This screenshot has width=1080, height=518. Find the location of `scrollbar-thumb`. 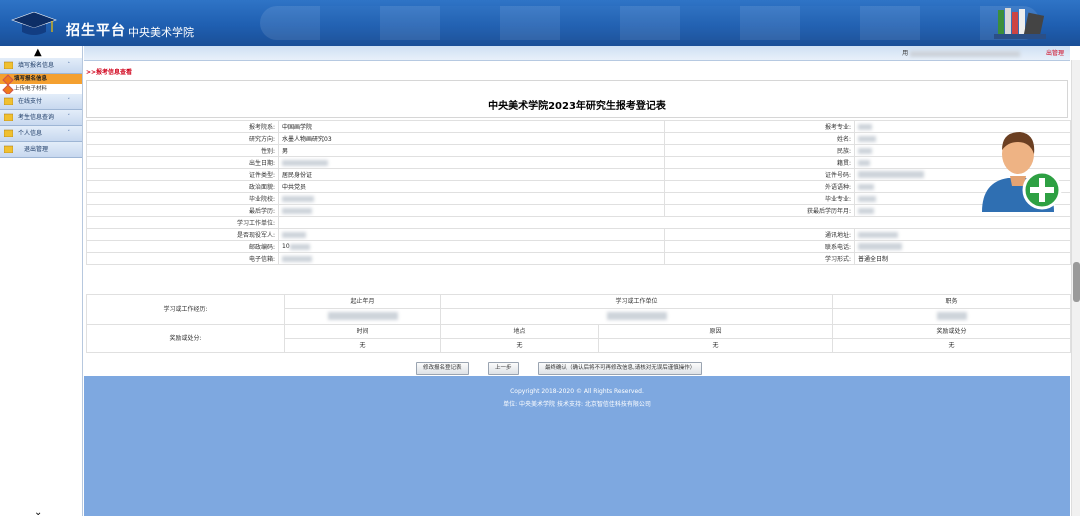

scrollbar-thumb is located at coordinates (1076, 282).